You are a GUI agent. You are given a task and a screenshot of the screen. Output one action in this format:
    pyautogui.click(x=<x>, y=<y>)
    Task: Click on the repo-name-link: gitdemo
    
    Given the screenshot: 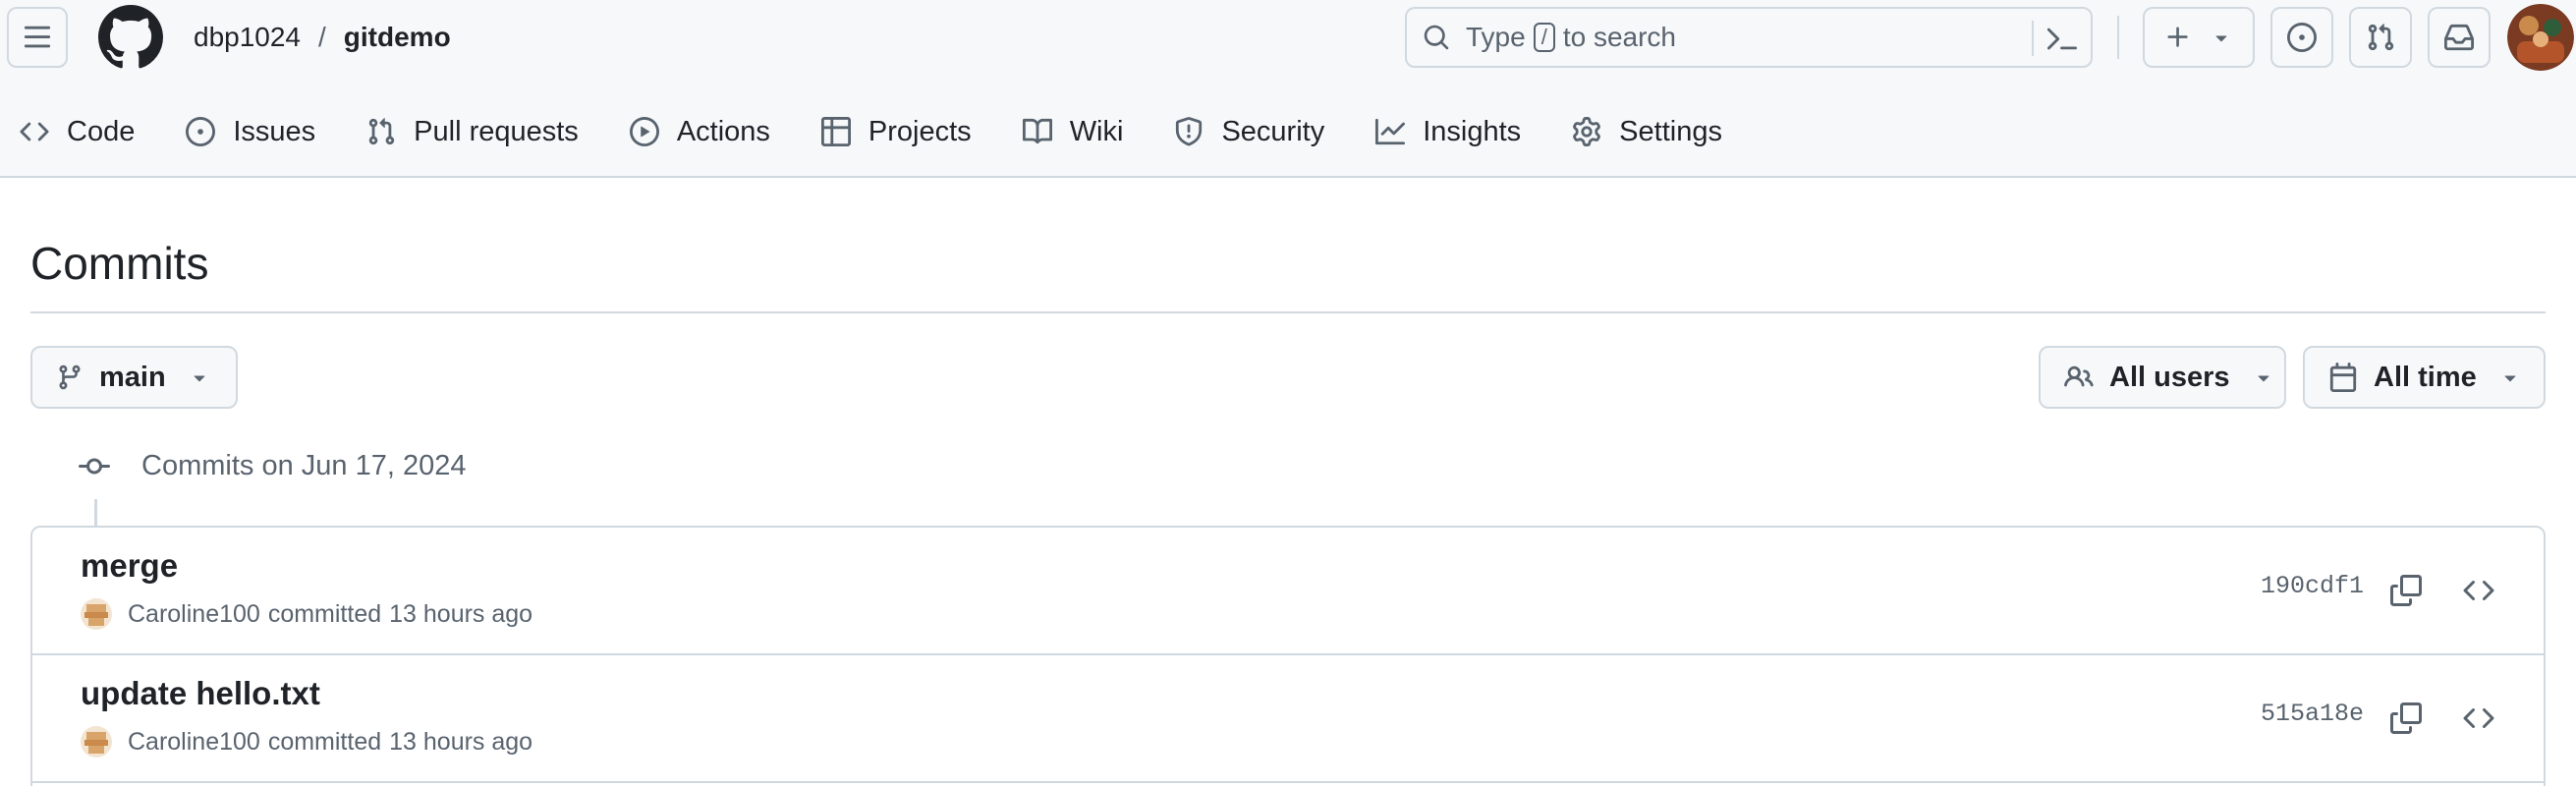 What is the action you would take?
    pyautogui.click(x=397, y=38)
    